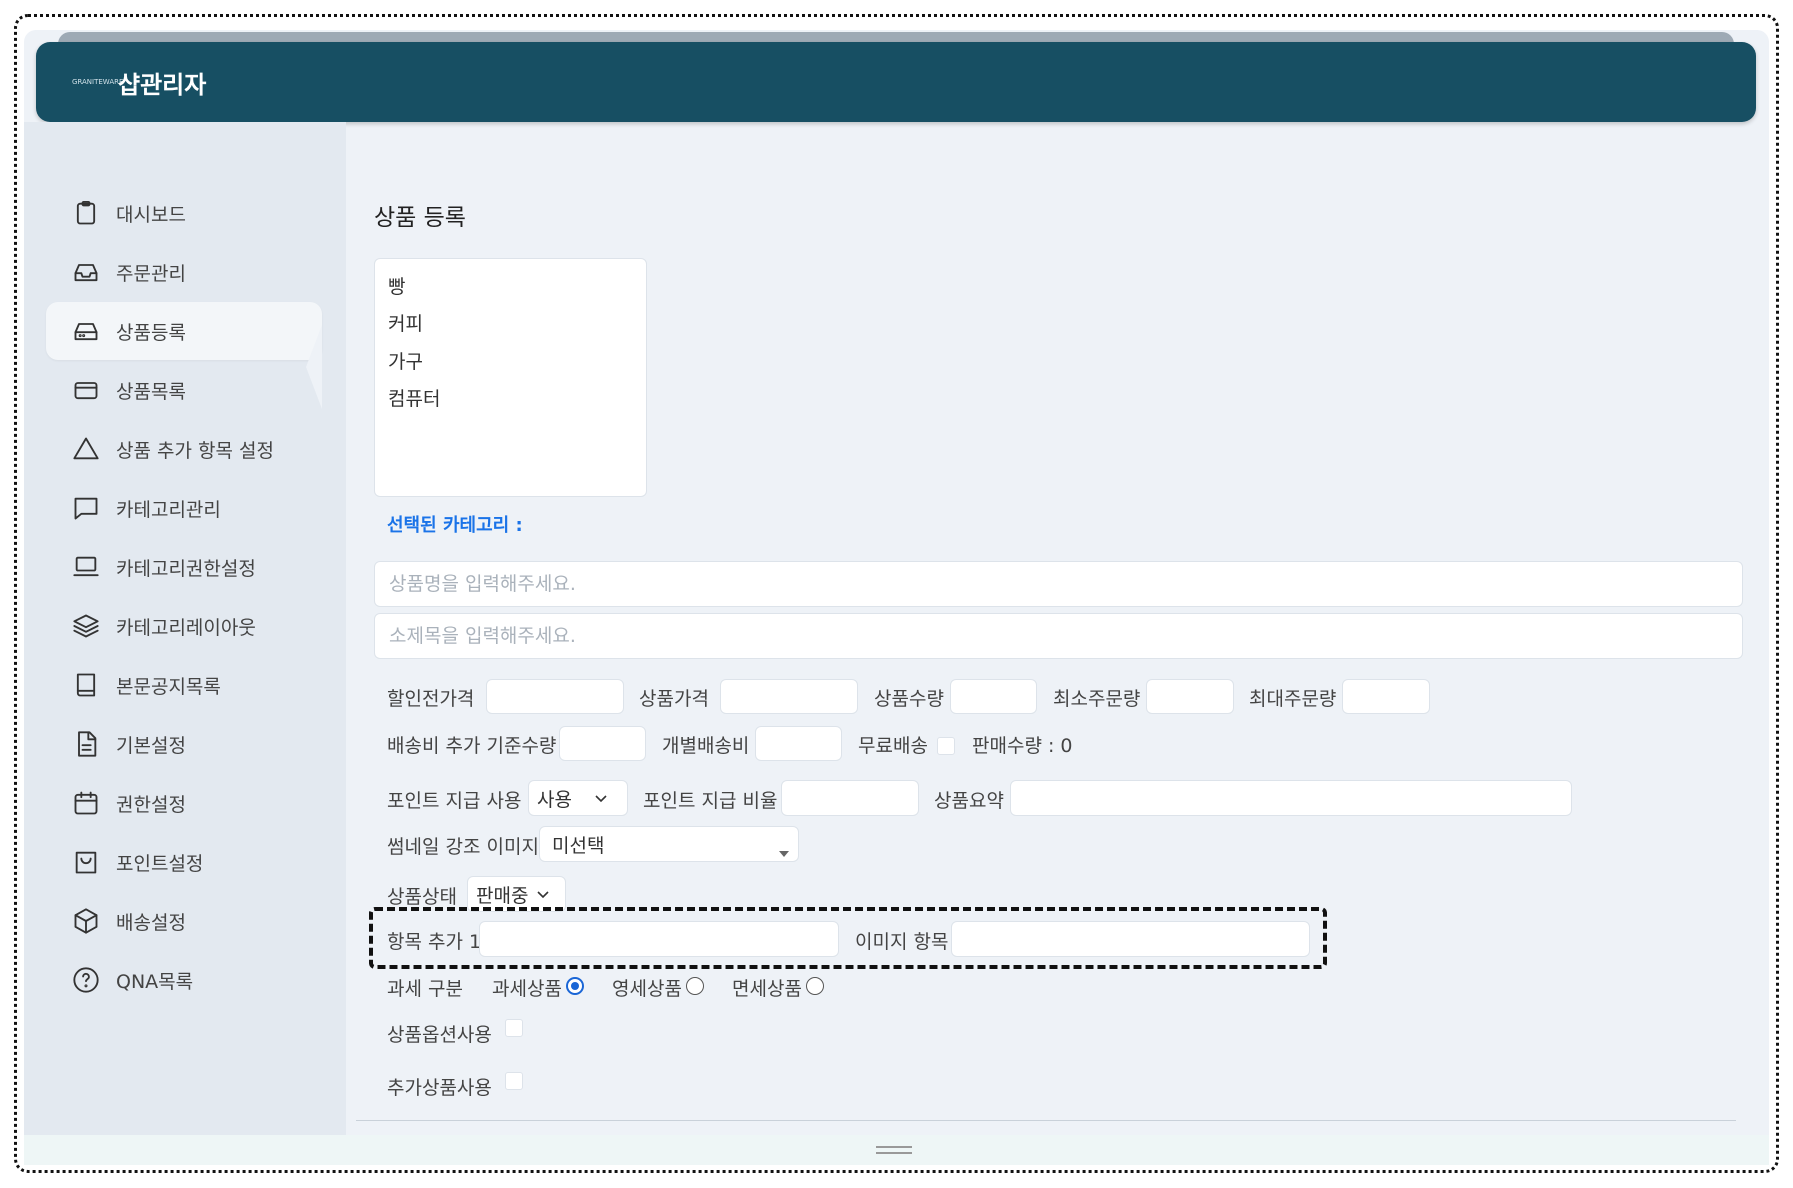 The height and width of the screenshot is (1188, 1793). Describe the element at coordinates (168, 509) in the screenshot. I see `sidebar-item-label: 카테고리관리` at that location.